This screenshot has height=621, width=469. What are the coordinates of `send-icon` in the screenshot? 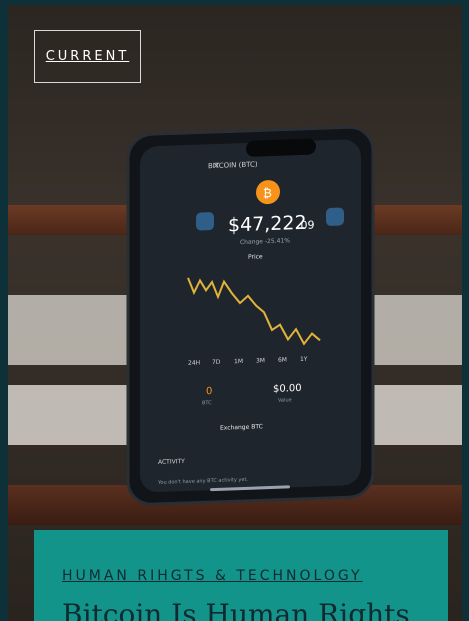 It's located at (205, 221).